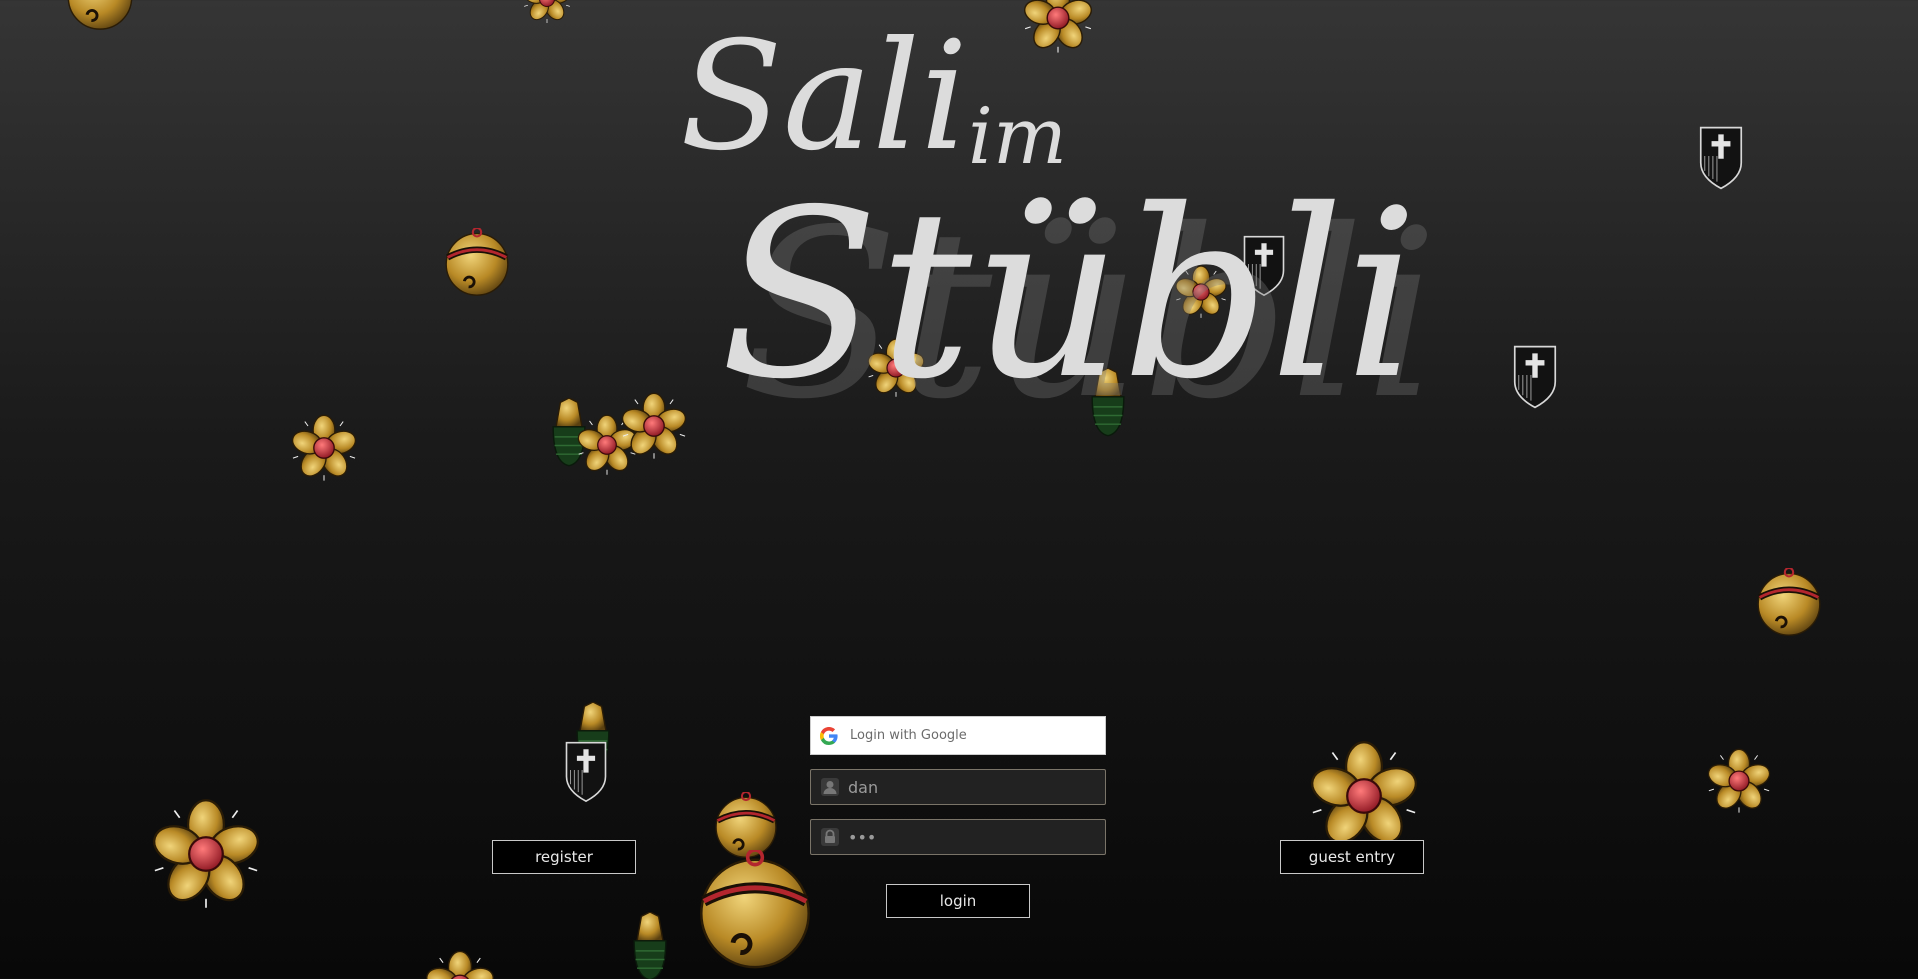 The height and width of the screenshot is (979, 1918). Describe the element at coordinates (958, 901) in the screenshot. I see `login-button: login` at that location.